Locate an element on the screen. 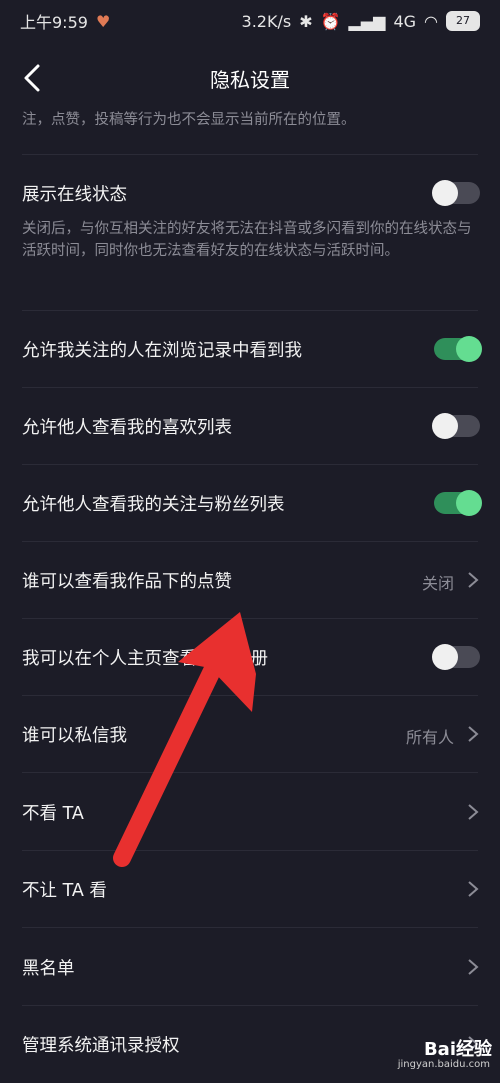 This screenshot has height=1083, width=500. status-bar: 上午9:59 ♥ 3.2K/s ✱ ⏰ ▂▄▆ 4G ◠ 27 is located at coordinates (250, 21).